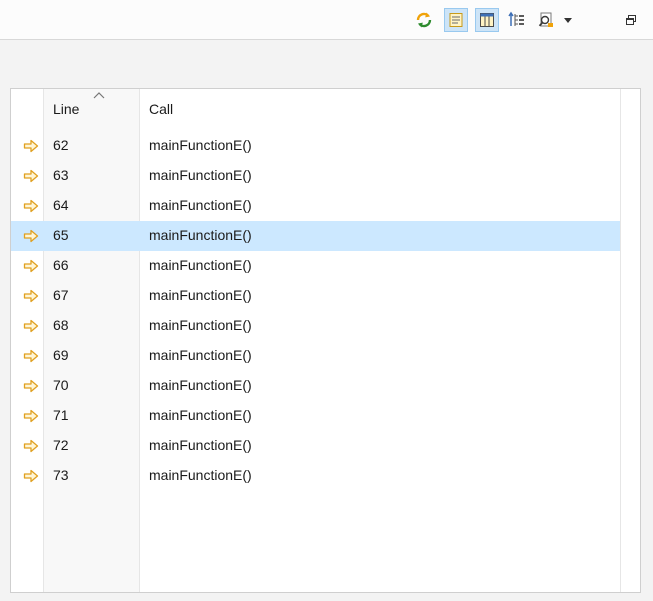 The height and width of the screenshot is (601, 653). What do you see at coordinates (326, 20) in the screenshot?
I see `view-toolbar` at bounding box center [326, 20].